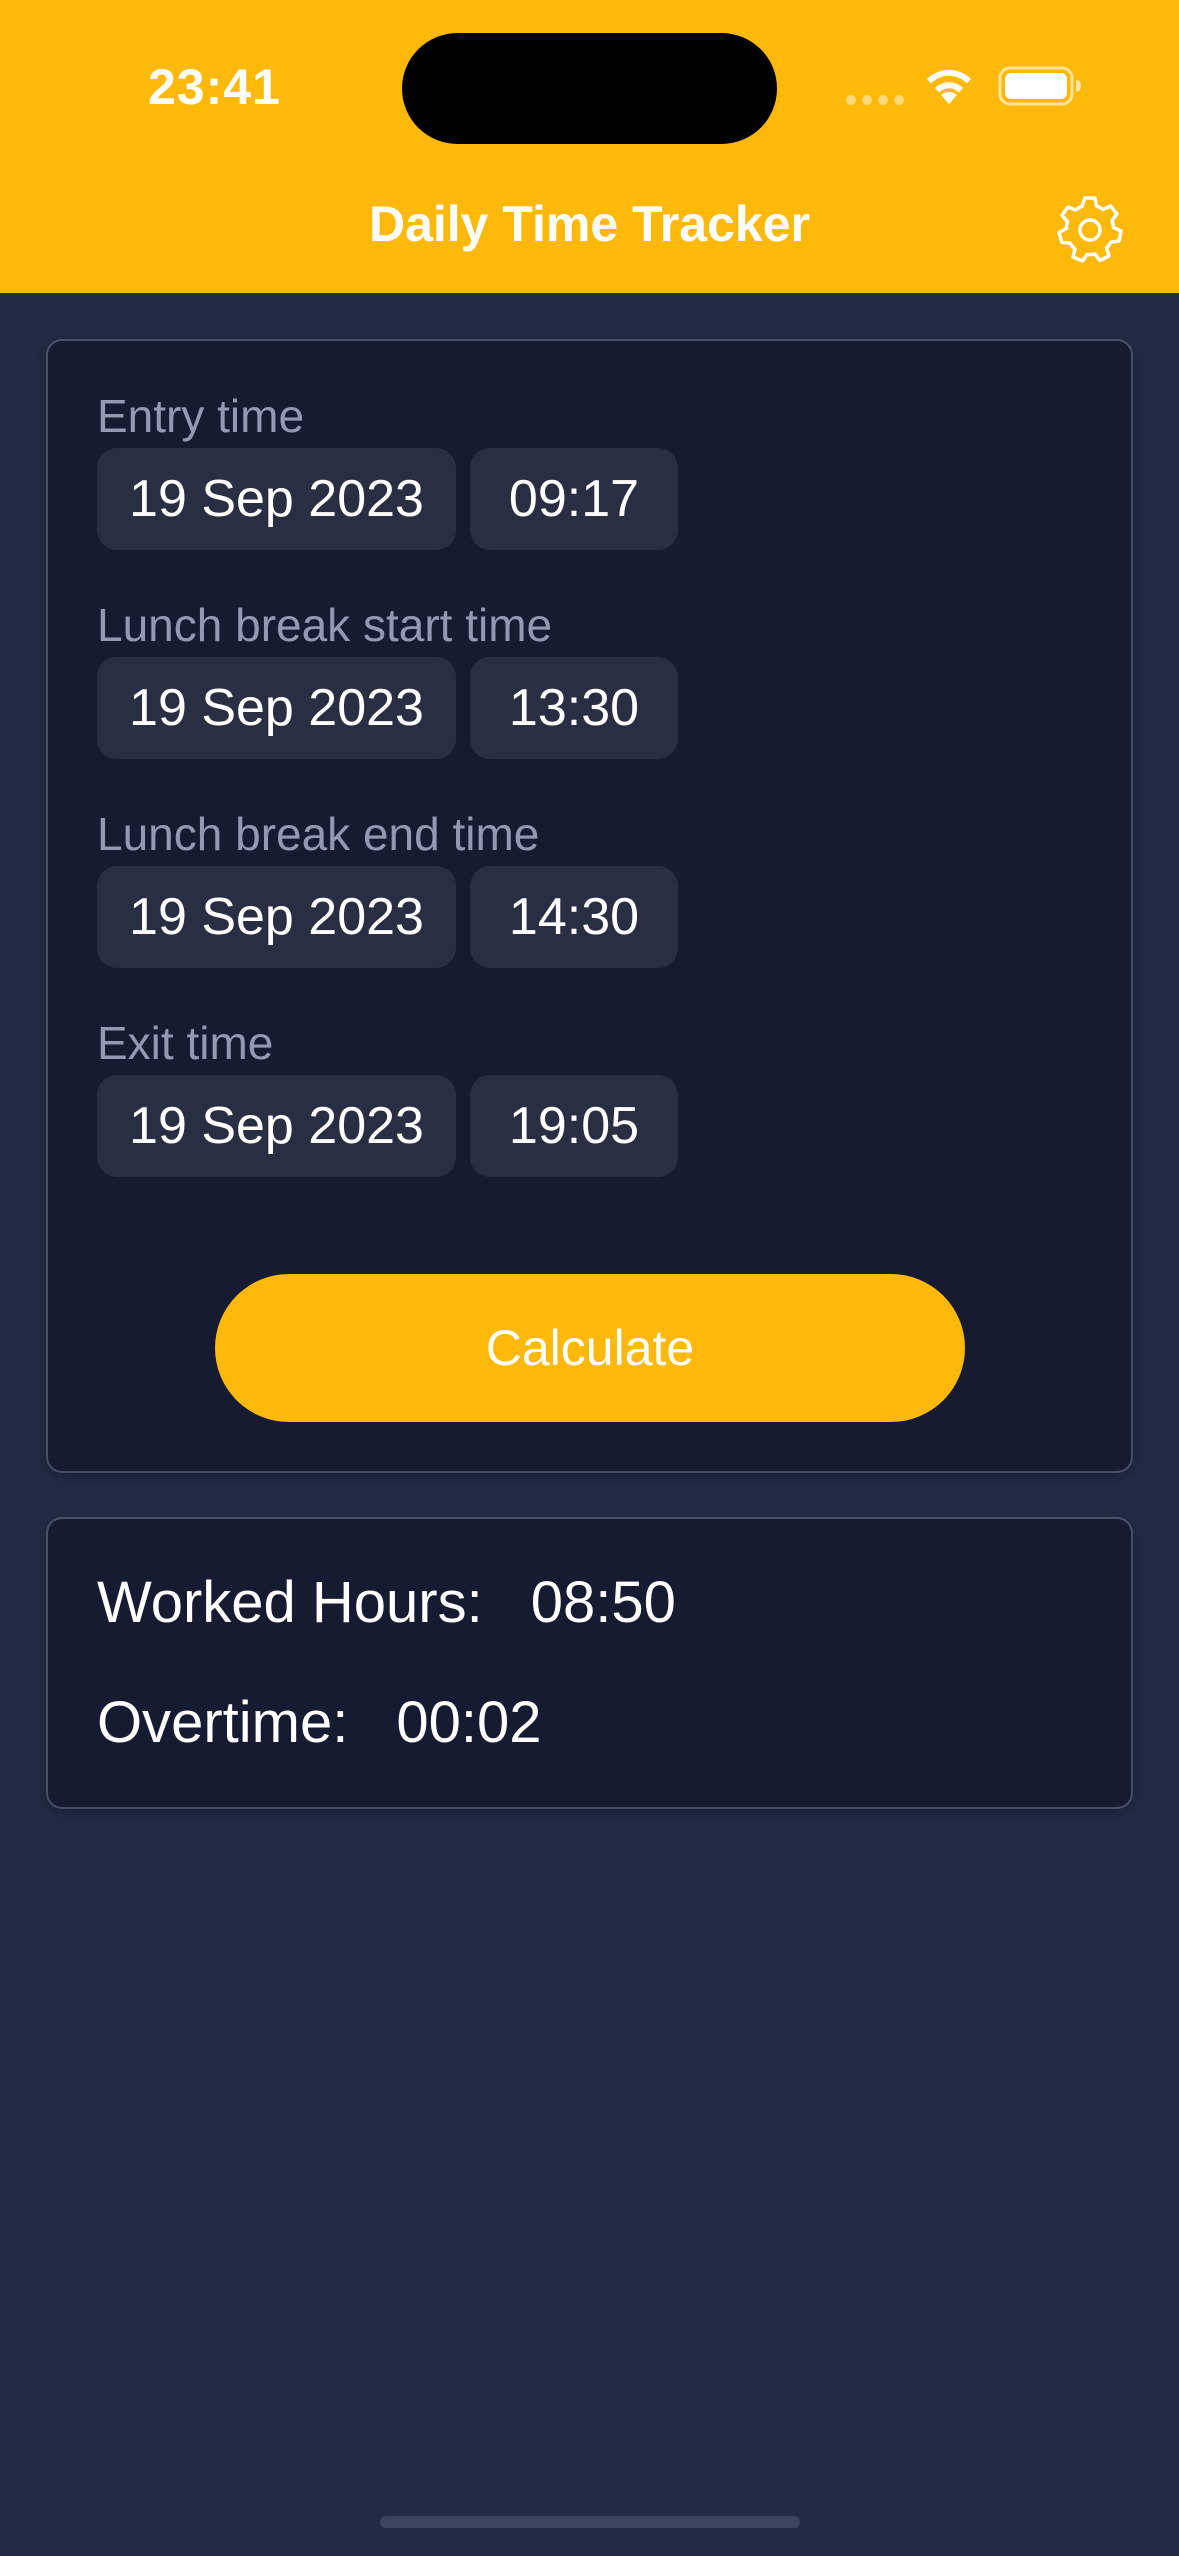  I want to click on entry-time-picker: 09:17, so click(574, 499).